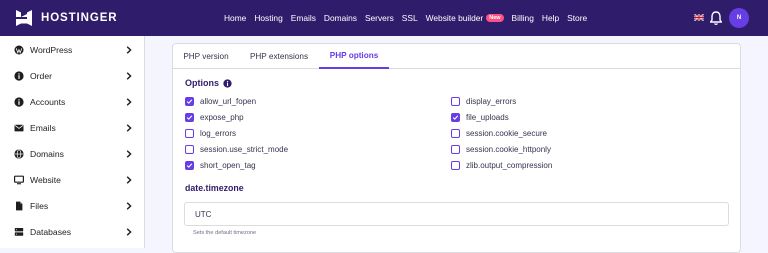 The image size is (768, 253). I want to click on option-display-errors: display_errors, so click(483, 101).